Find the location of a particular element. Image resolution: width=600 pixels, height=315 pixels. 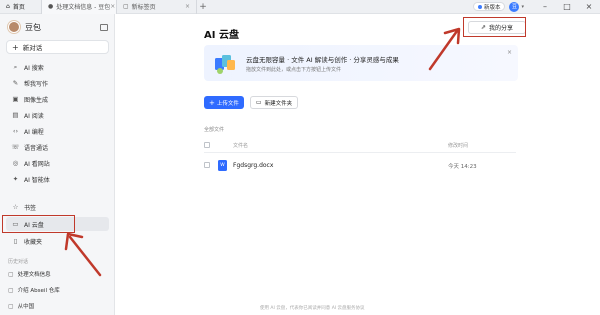

sidebar-item-label: 收藏夹 is located at coordinates (33, 242).